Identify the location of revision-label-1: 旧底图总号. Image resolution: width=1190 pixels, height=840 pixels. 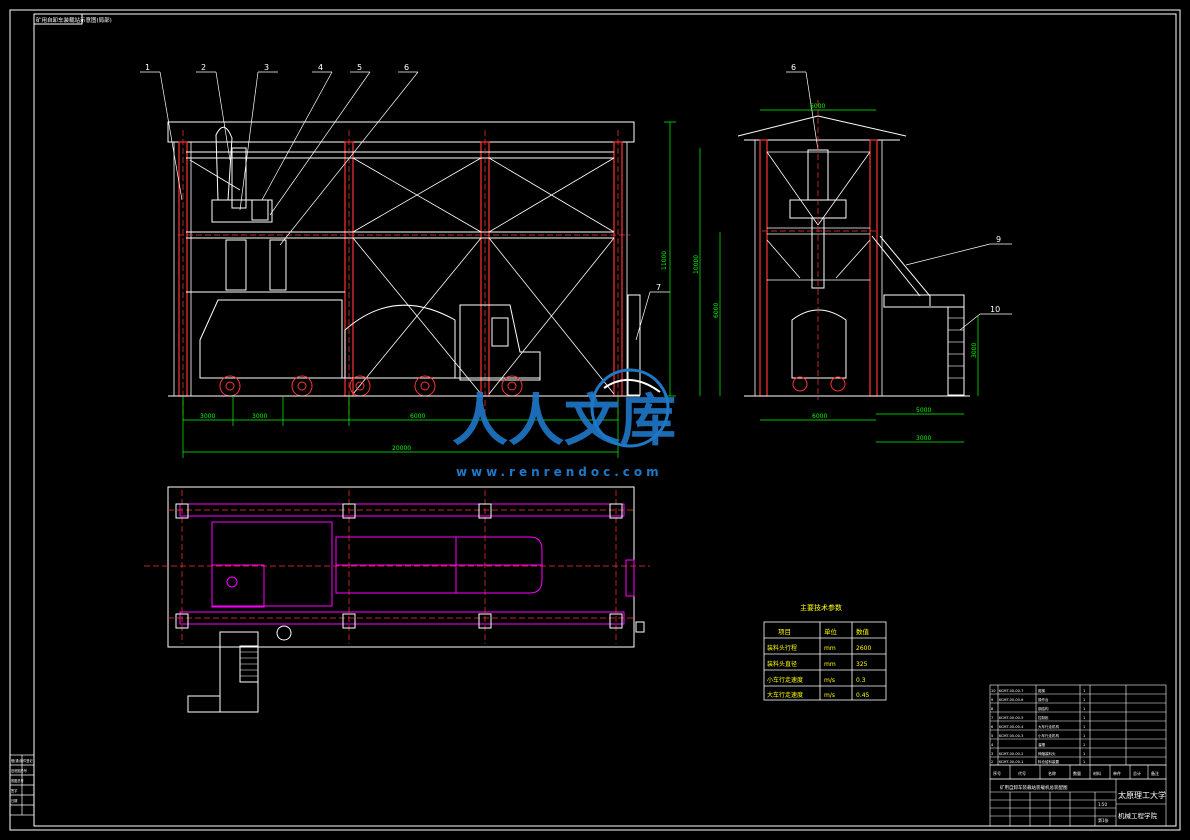
(19, 770).